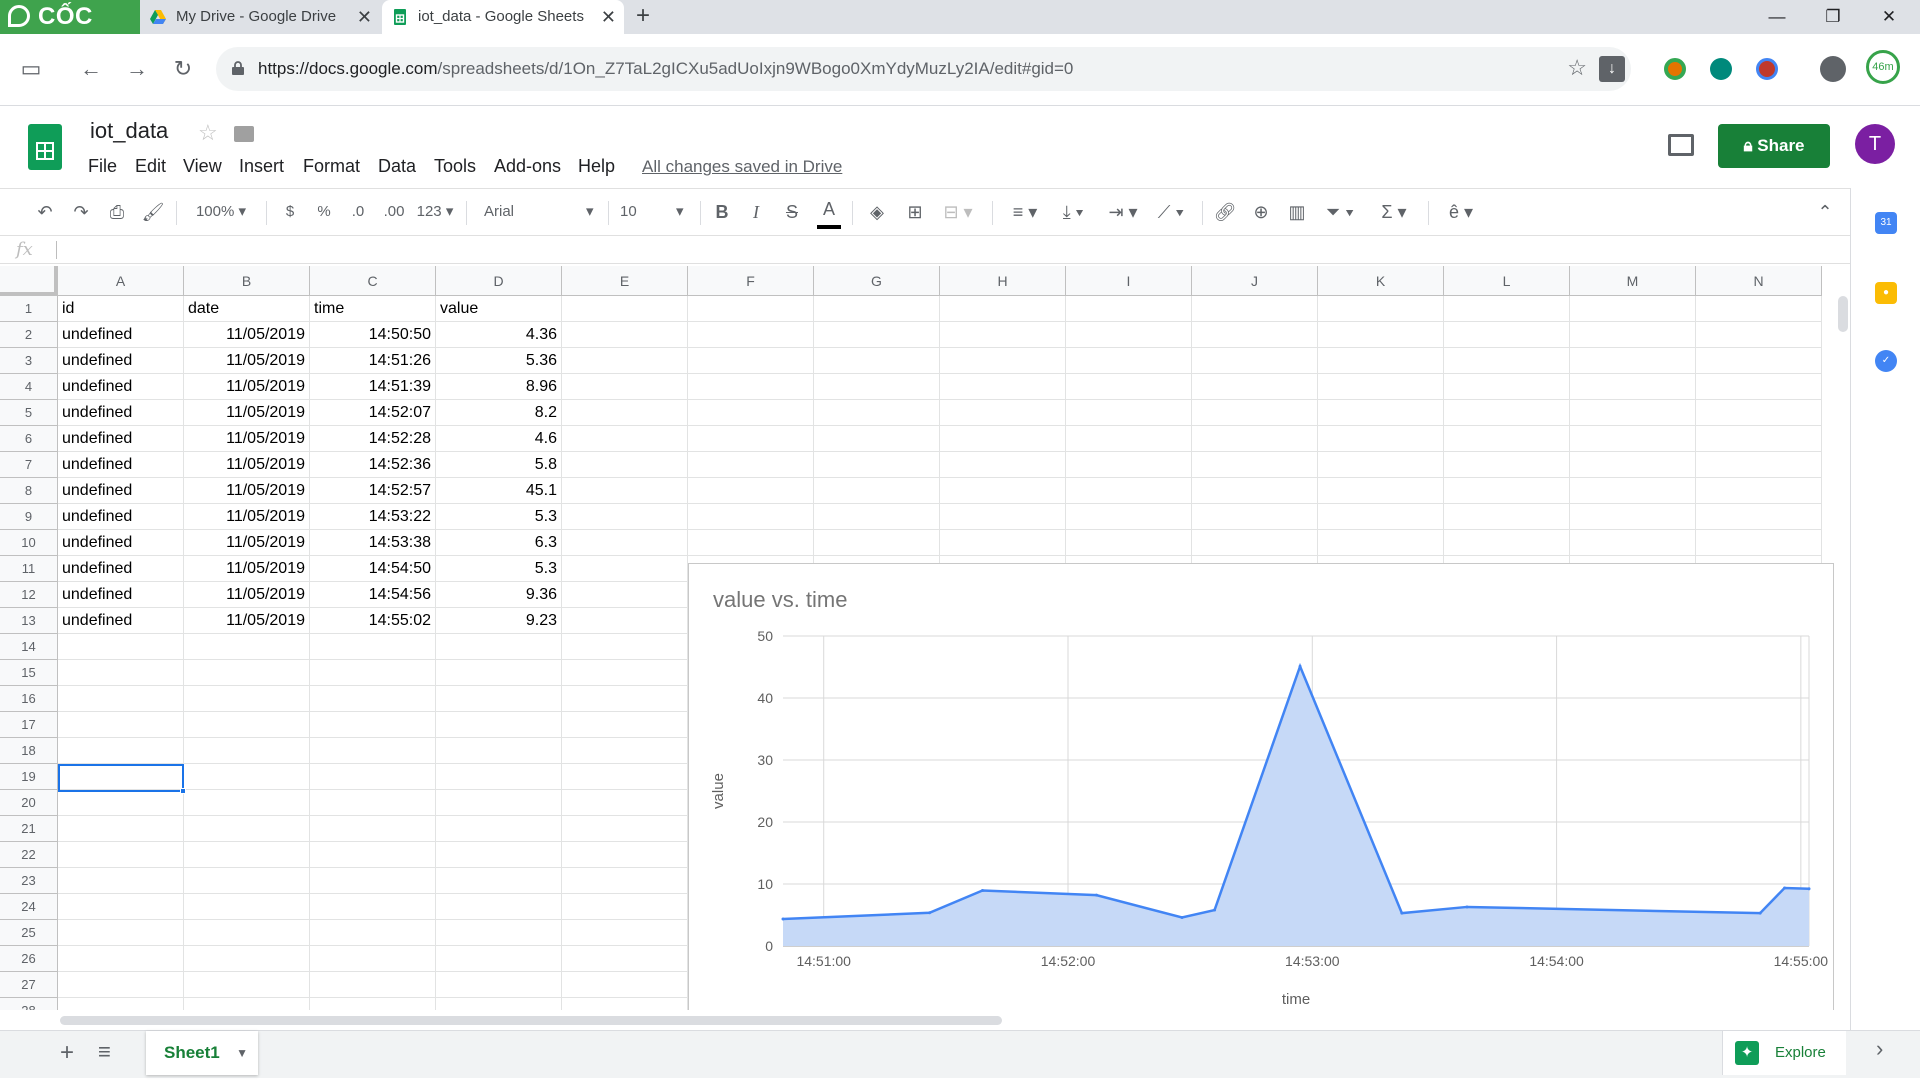 The width and height of the screenshot is (1920, 1080). I want to click on currency-format-button: $, so click(290, 212).